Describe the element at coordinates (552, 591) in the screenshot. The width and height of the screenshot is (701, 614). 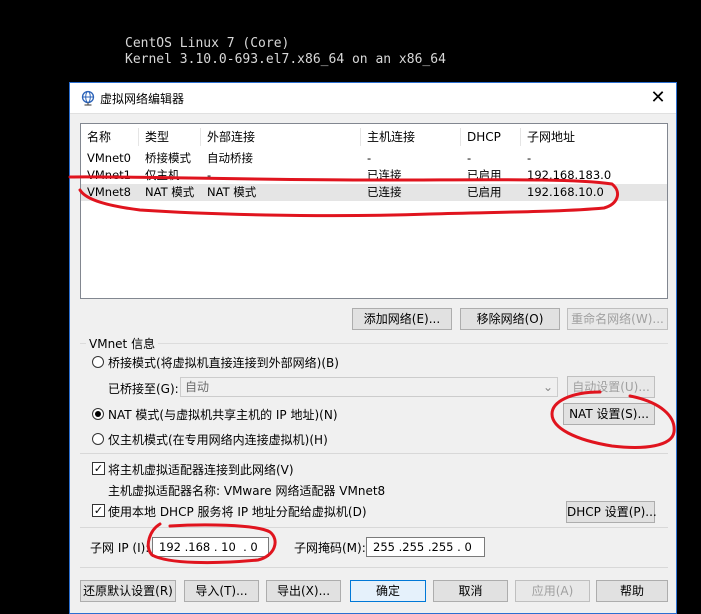
I see `apply-button: 应用(A)` at that location.